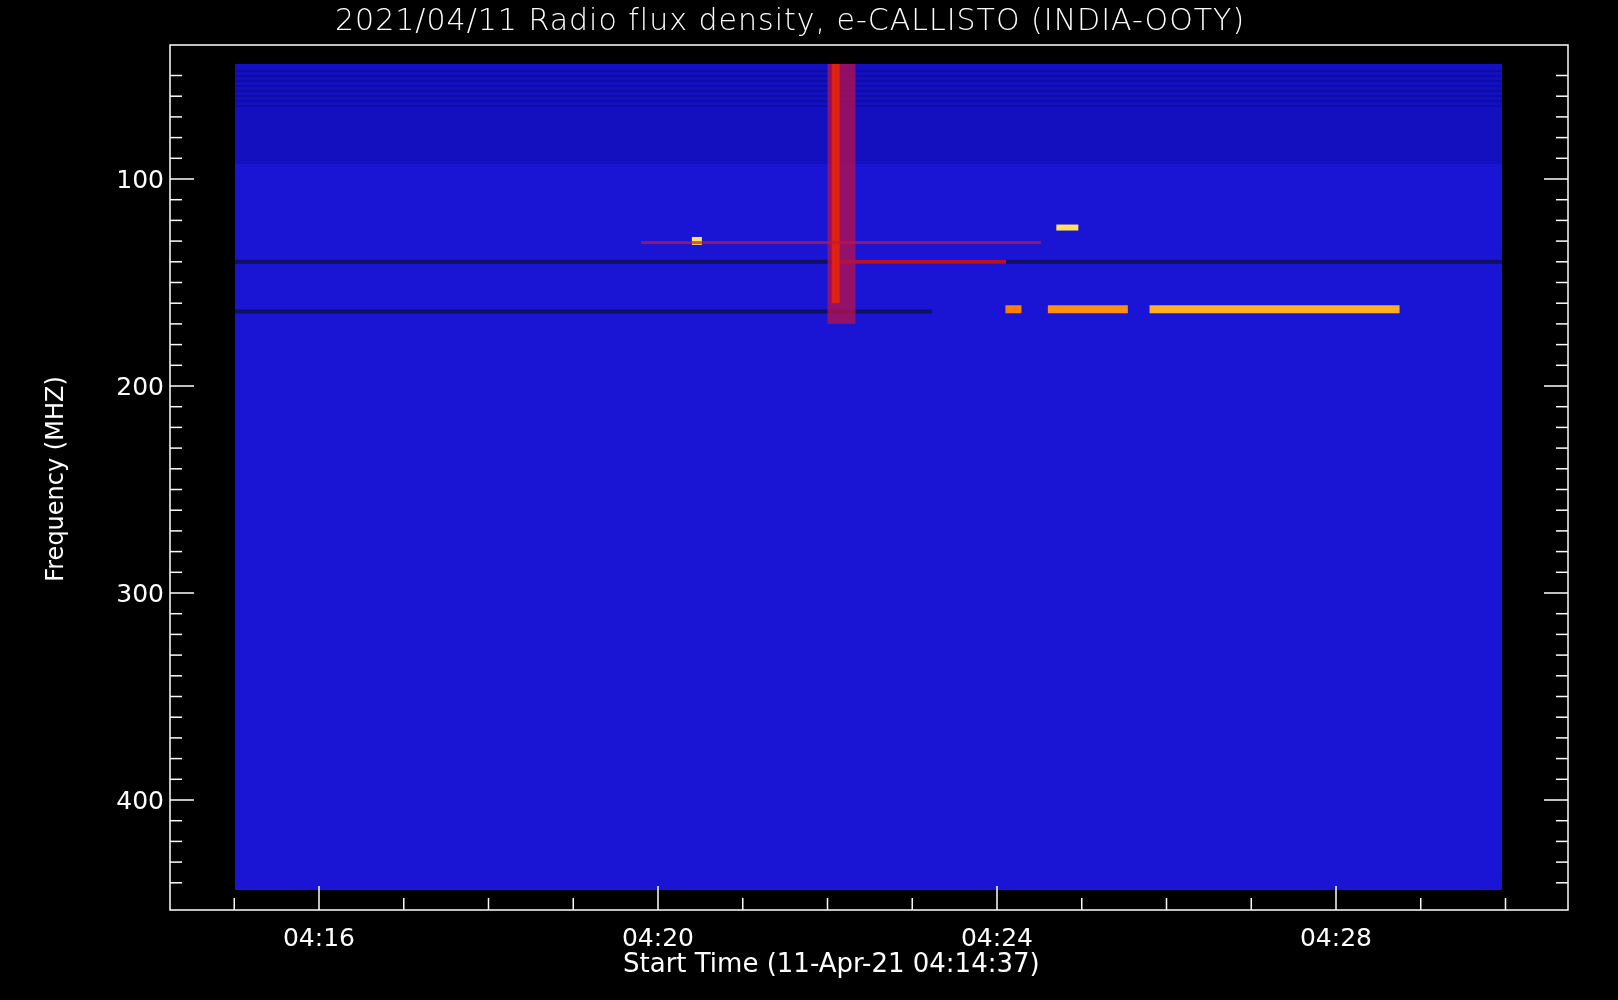  I want to click on tick-label: 100, so click(140, 179).